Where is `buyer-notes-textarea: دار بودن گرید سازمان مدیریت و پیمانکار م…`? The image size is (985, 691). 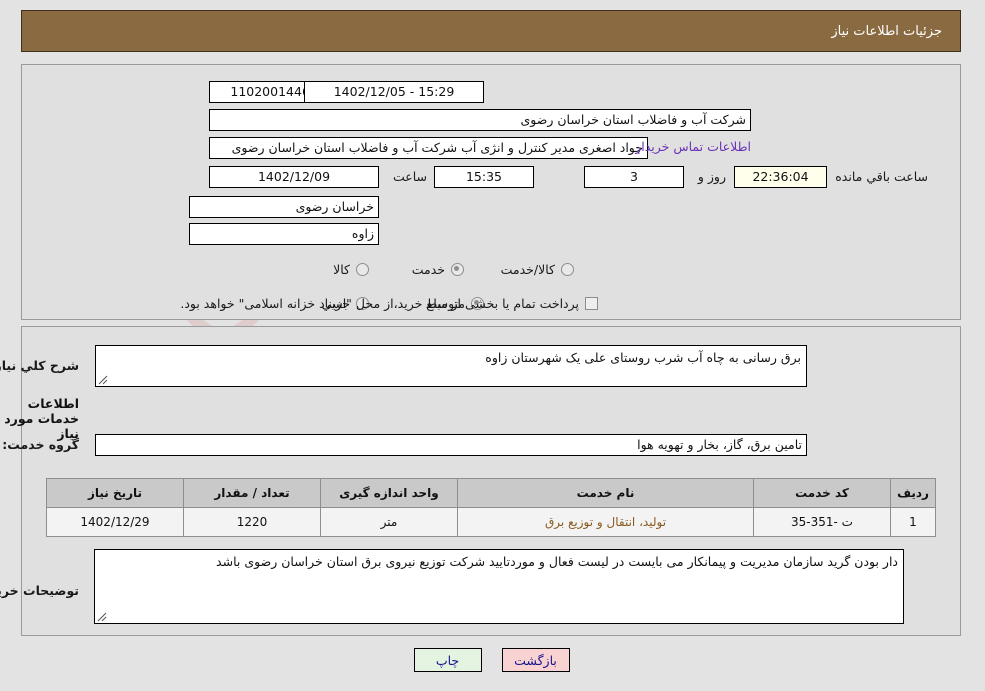 buyer-notes-textarea: دار بودن گرید سازمان مدیریت و پیمانکار م… is located at coordinates (500, 586).